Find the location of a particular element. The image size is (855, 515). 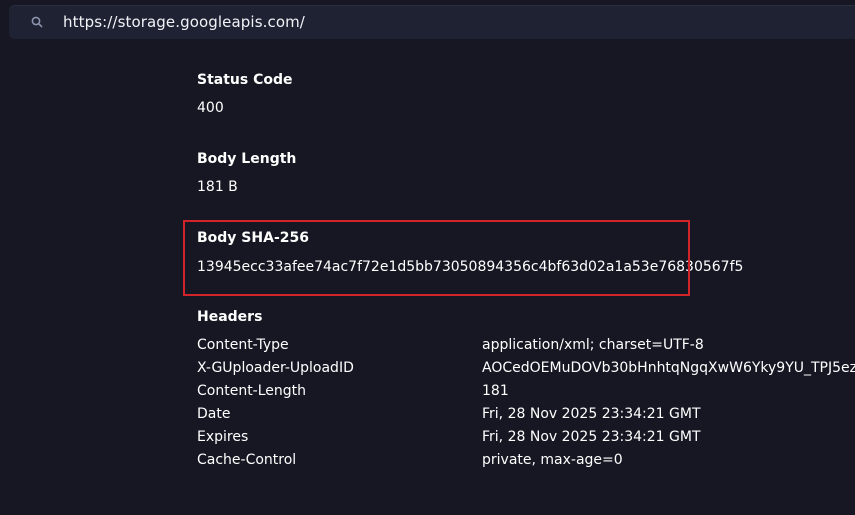

headers-label: Headers is located at coordinates (230, 317).